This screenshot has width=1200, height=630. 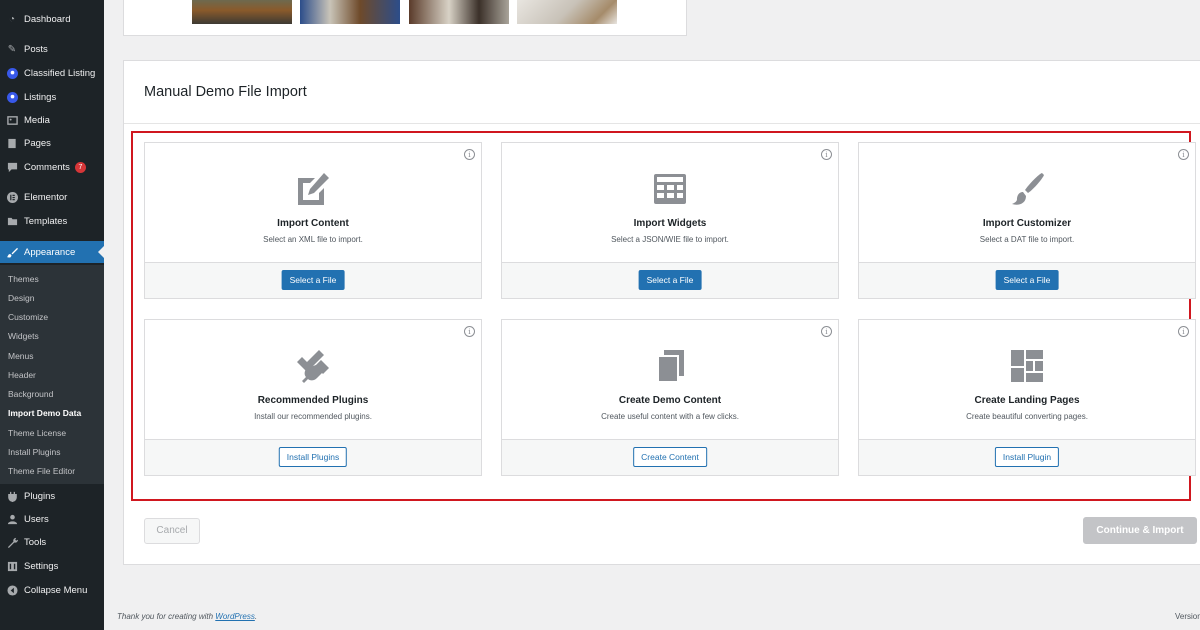 I want to click on demo-preview-panel, so click(x=405, y=18).